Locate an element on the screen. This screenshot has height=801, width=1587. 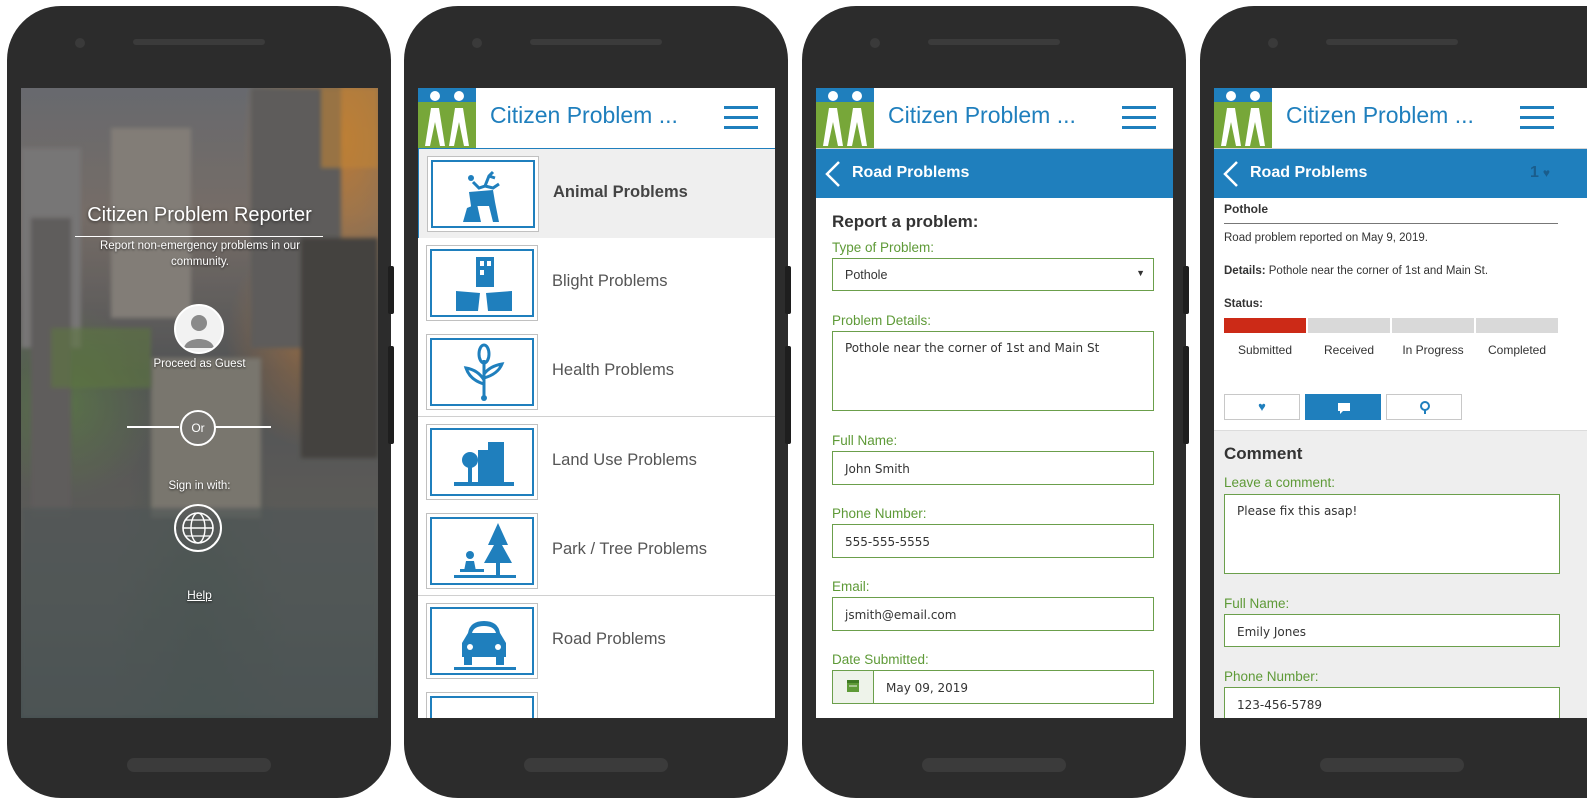
like-button: ♥ is located at coordinates (1262, 407).